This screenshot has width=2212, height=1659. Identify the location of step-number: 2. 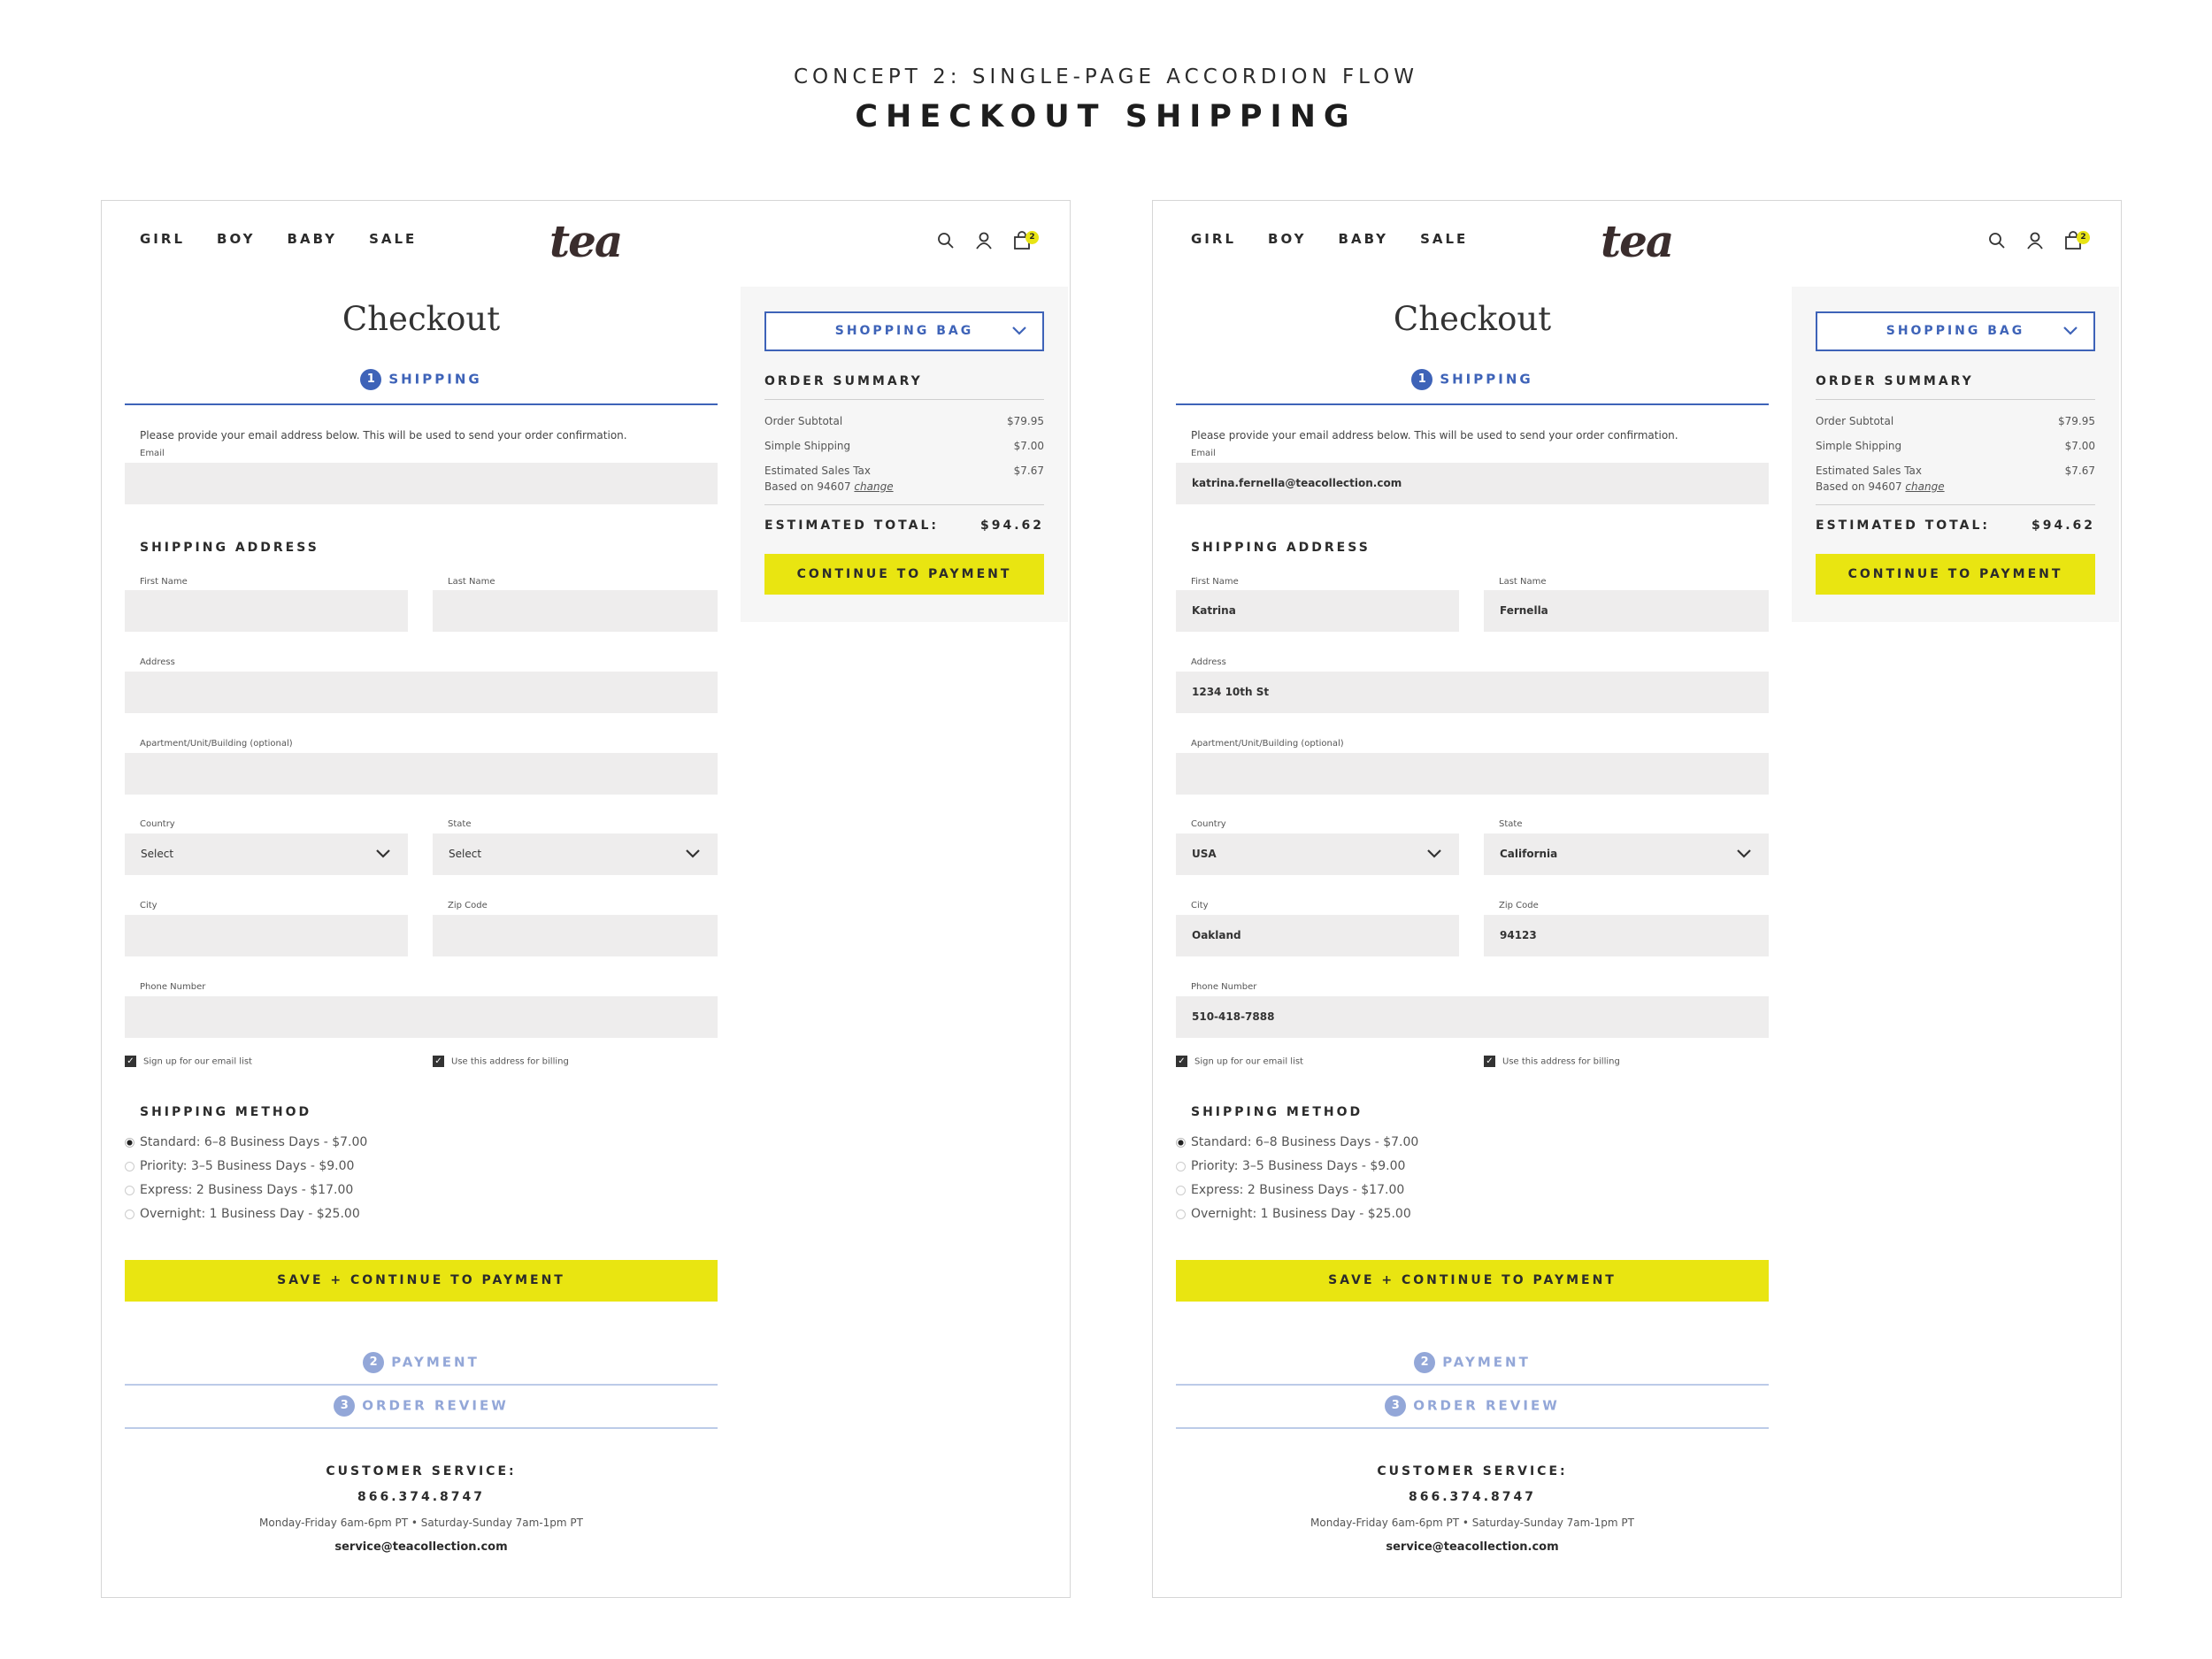
(1425, 1363).